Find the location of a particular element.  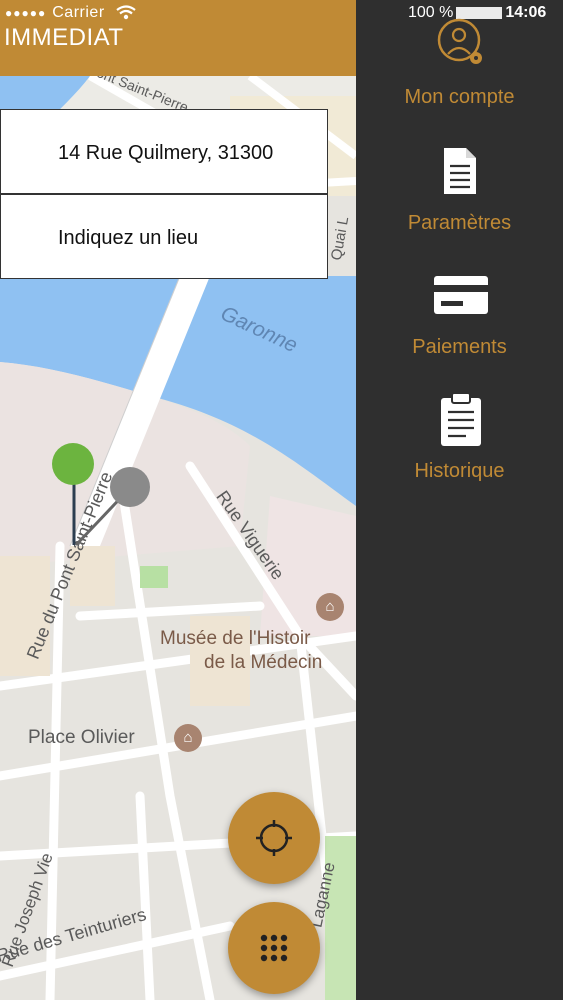

page-title: IMMEDIAT is located at coordinates (64, 37).